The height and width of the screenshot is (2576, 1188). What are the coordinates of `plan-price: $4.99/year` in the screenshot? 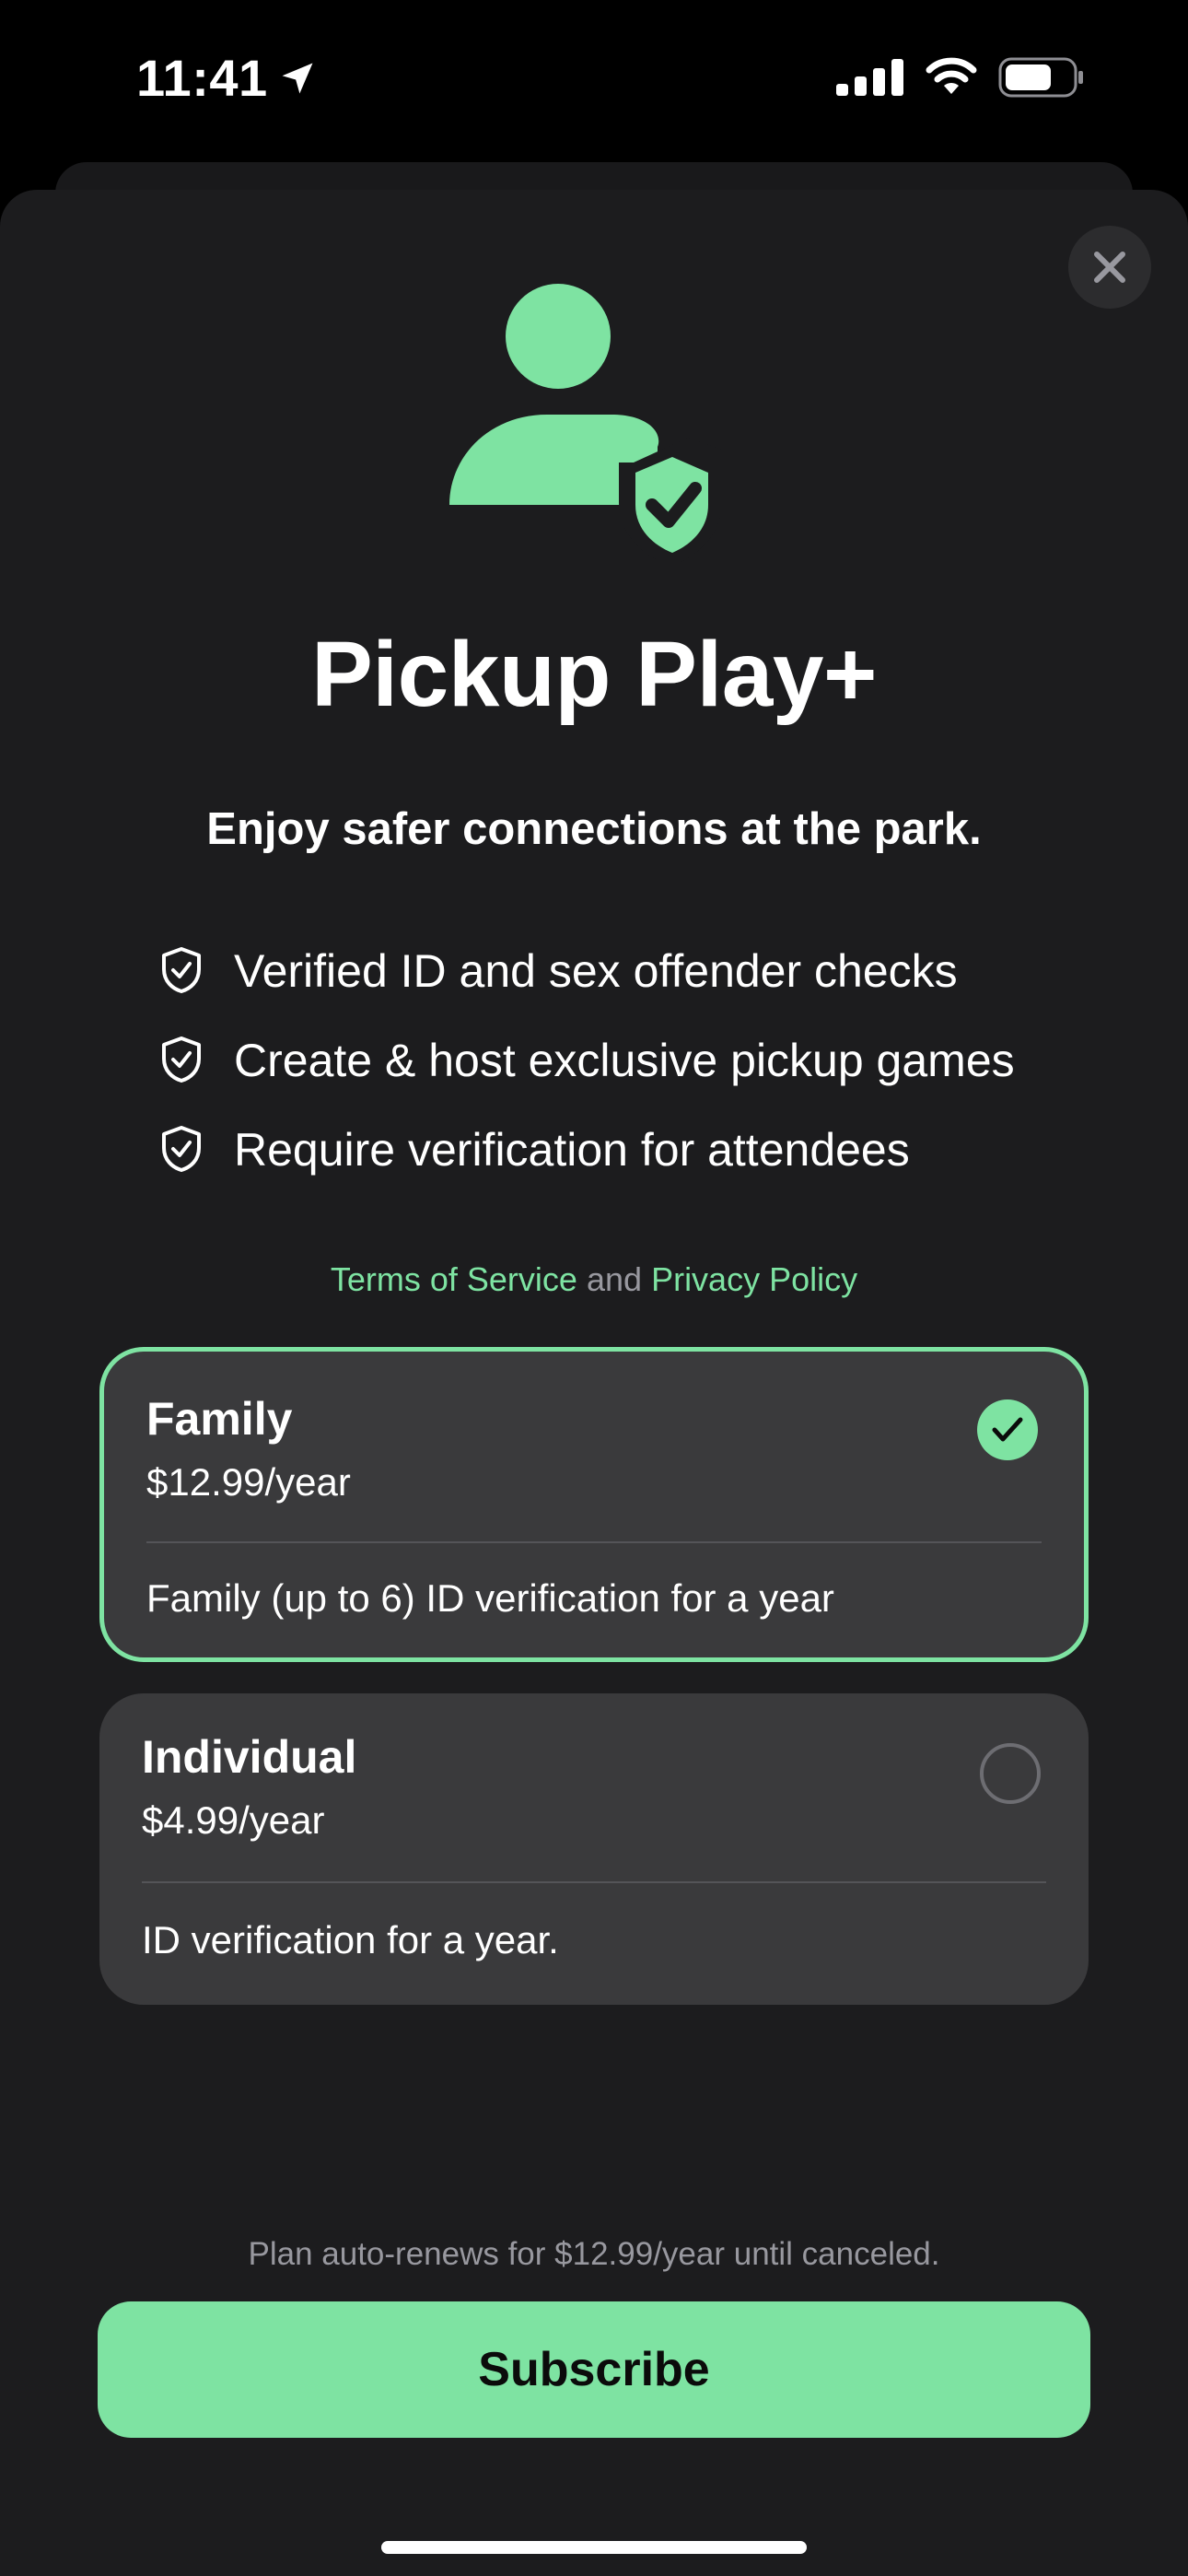 It's located at (233, 1820).